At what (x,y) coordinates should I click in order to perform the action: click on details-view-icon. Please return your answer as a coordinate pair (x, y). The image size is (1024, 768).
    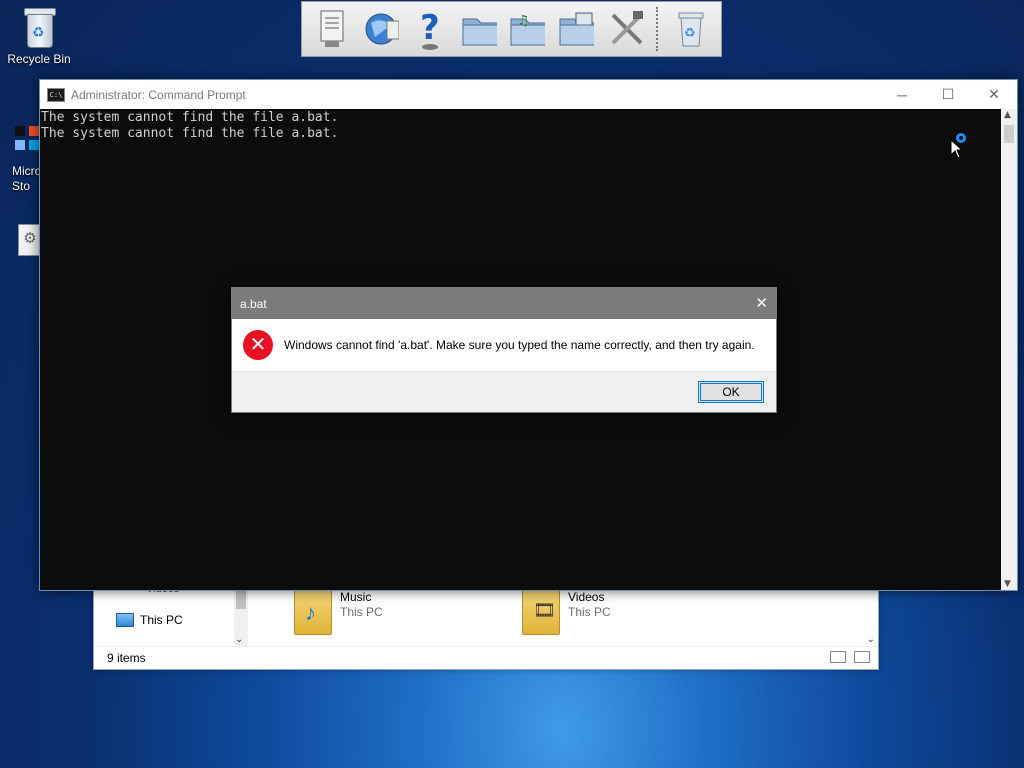
    Looking at the image, I should click on (838, 657).